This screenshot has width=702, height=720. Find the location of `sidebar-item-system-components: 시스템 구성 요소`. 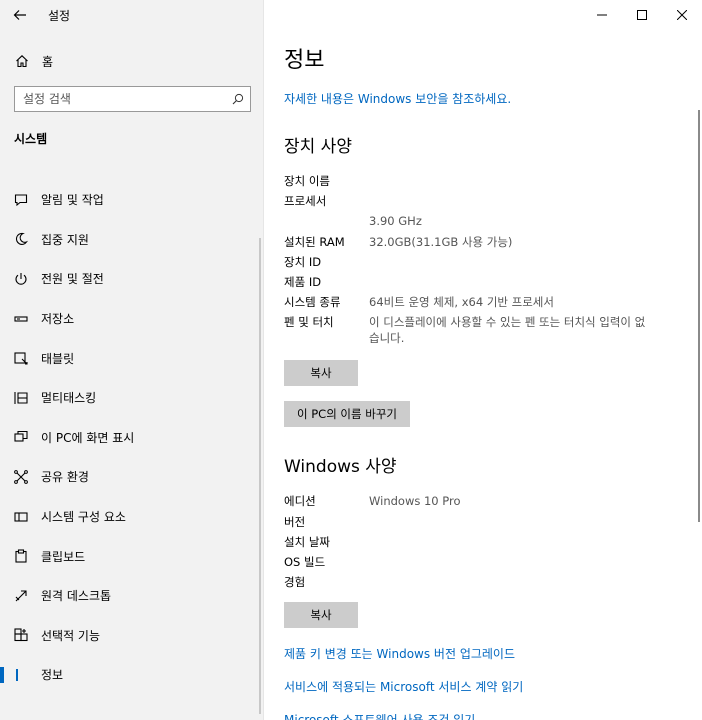

sidebar-item-system-components: 시스템 구성 요소 is located at coordinates (132, 517).